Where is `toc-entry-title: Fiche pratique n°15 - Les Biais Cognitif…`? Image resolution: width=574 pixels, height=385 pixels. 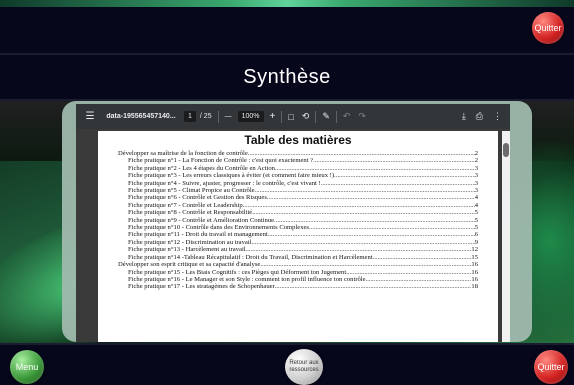 toc-entry-title: Fiche pratique n°15 - Les Biais Cognitif… is located at coordinates (237, 272).